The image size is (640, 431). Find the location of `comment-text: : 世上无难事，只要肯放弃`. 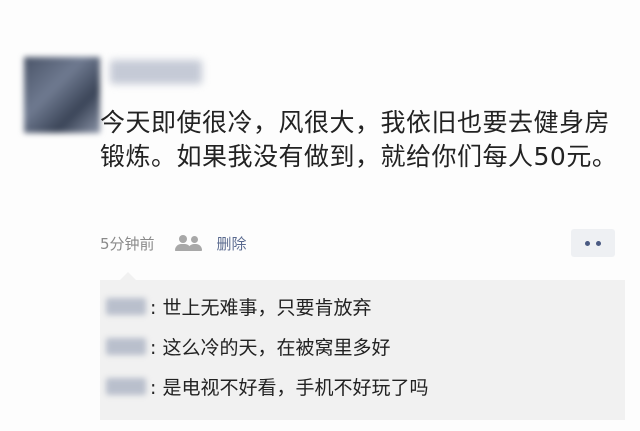

comment-text: : 世上无难事，只要肯放弃 is located at coordinates (261, 307).